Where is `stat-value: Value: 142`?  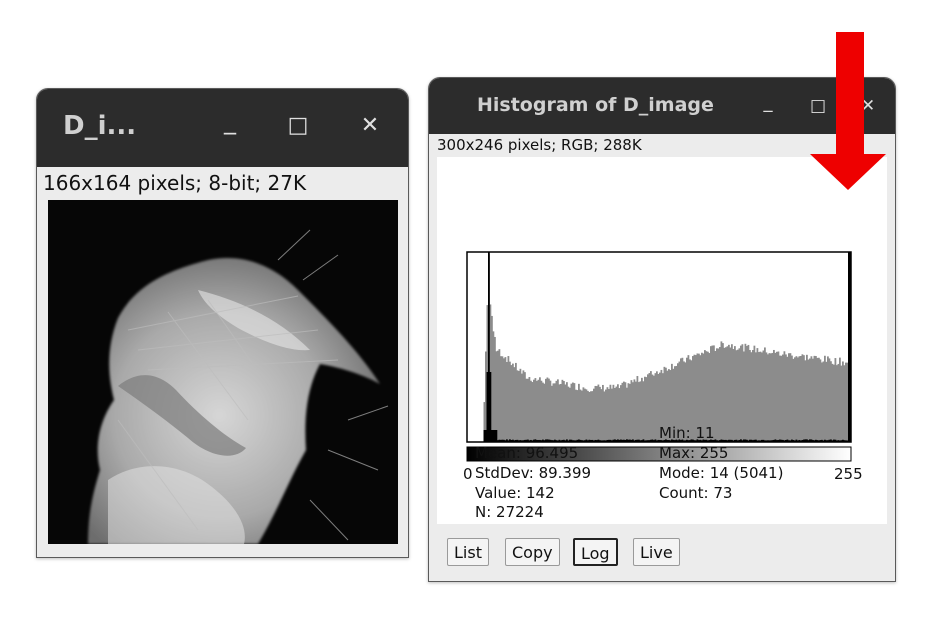
stat-value: Value: 142 is located at coordinates (515, 493).